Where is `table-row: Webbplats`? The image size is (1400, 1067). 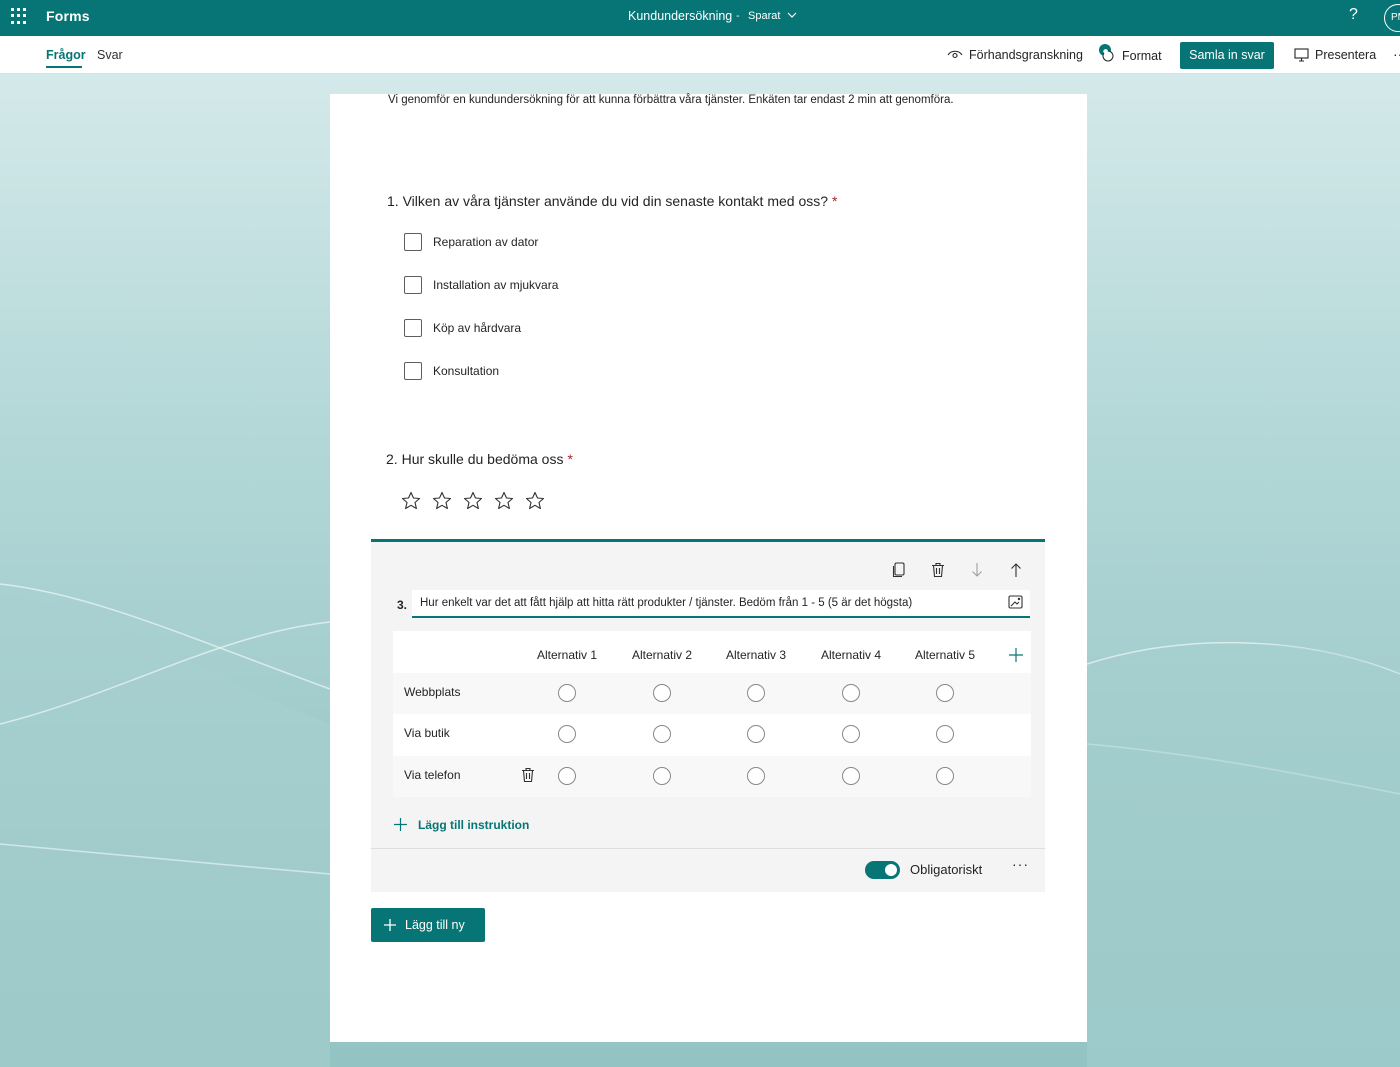
table-row: Webbplats is located at coordinates (712, 693).